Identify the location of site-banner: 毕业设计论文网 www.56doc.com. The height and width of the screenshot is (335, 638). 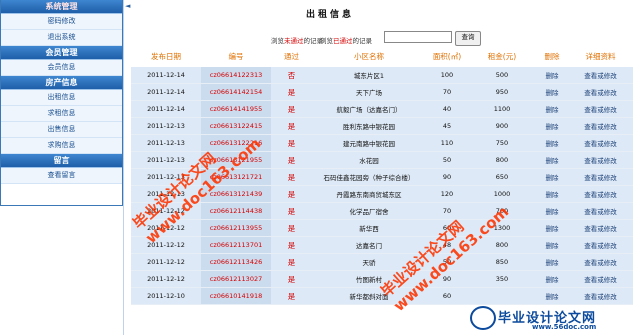
(554, 320).